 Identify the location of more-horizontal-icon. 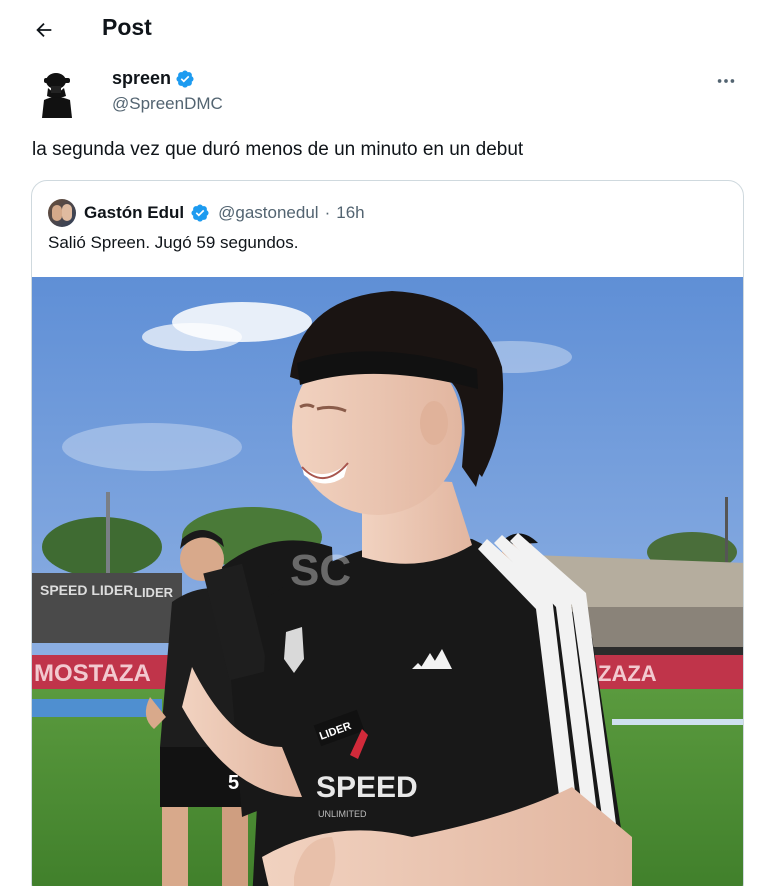
(726, 81).